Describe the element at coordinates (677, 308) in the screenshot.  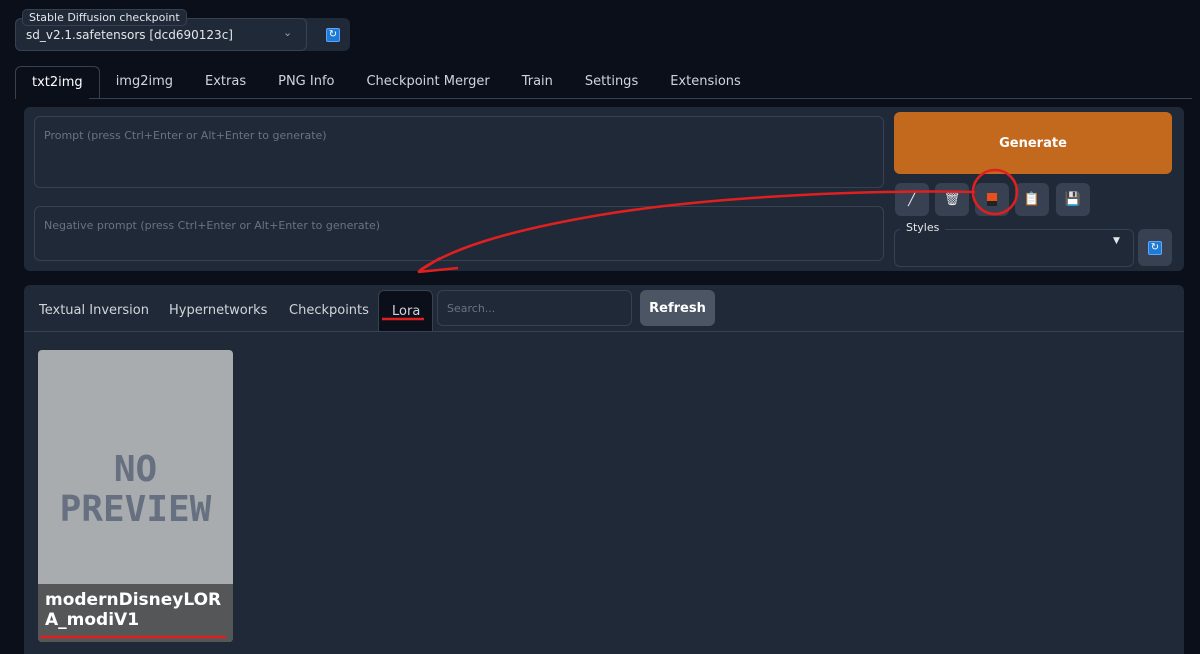
I see `refresh-button: Refresh` at that location.